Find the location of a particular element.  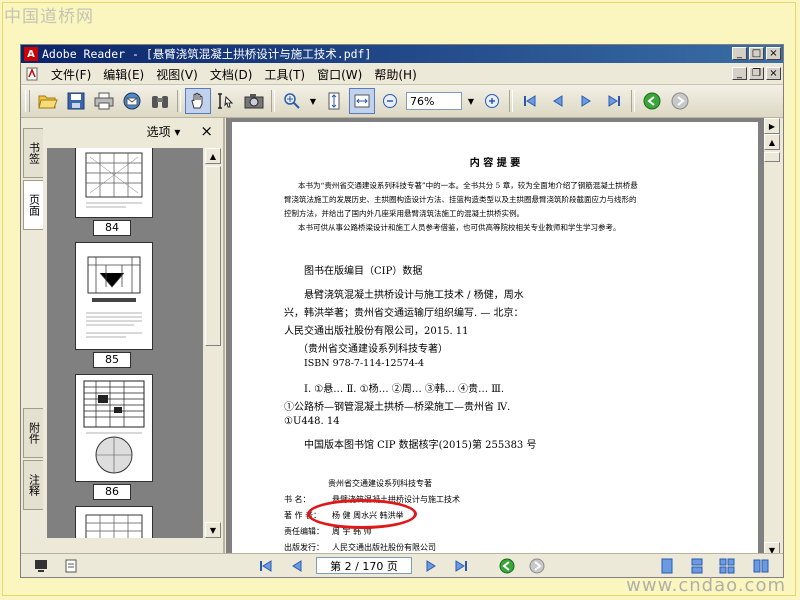

status-last-page-icon is located at coordinates (461, 566).